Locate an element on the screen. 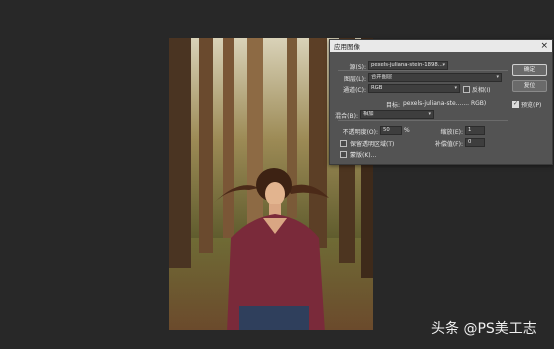  layer-value: 合并图层 is located at coordinates (382, 77).